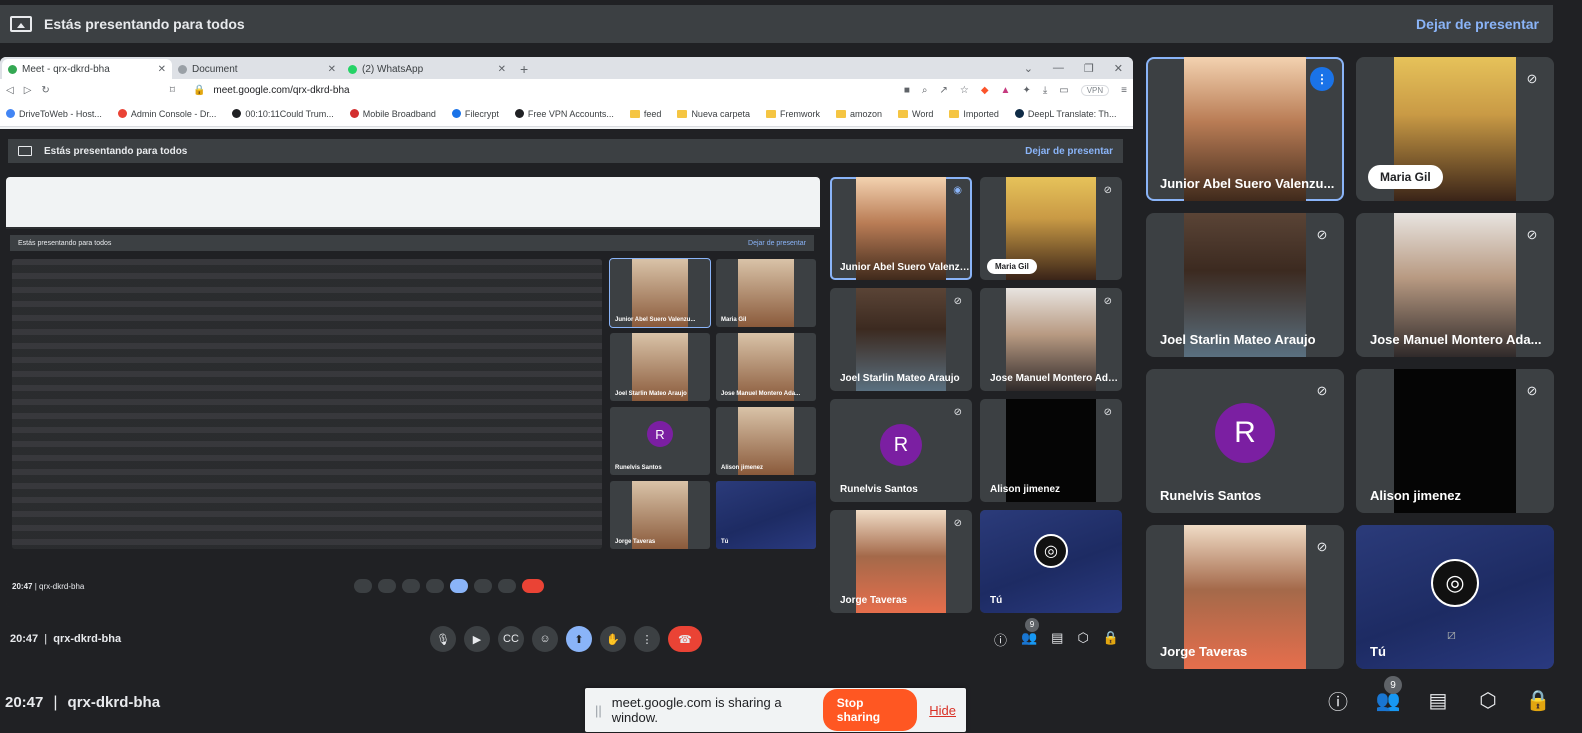 This screenshot has width=1582, height=733. Describe the element at coordinates (579, 639) in the screenshot. I see `present-icon: ⬆` at that location.